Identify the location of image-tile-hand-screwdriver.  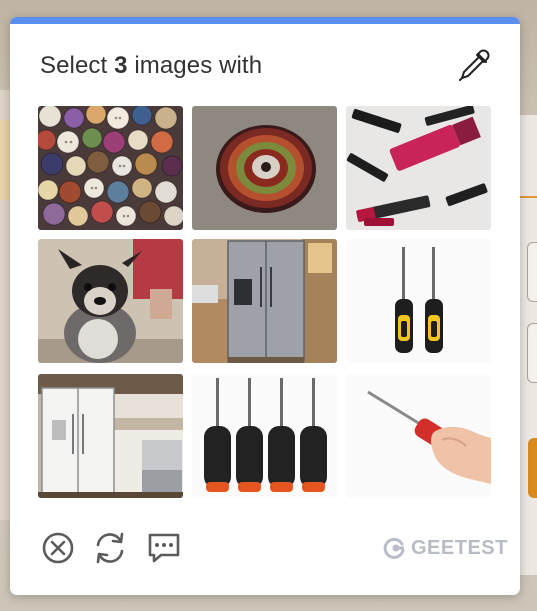
(418, 436).